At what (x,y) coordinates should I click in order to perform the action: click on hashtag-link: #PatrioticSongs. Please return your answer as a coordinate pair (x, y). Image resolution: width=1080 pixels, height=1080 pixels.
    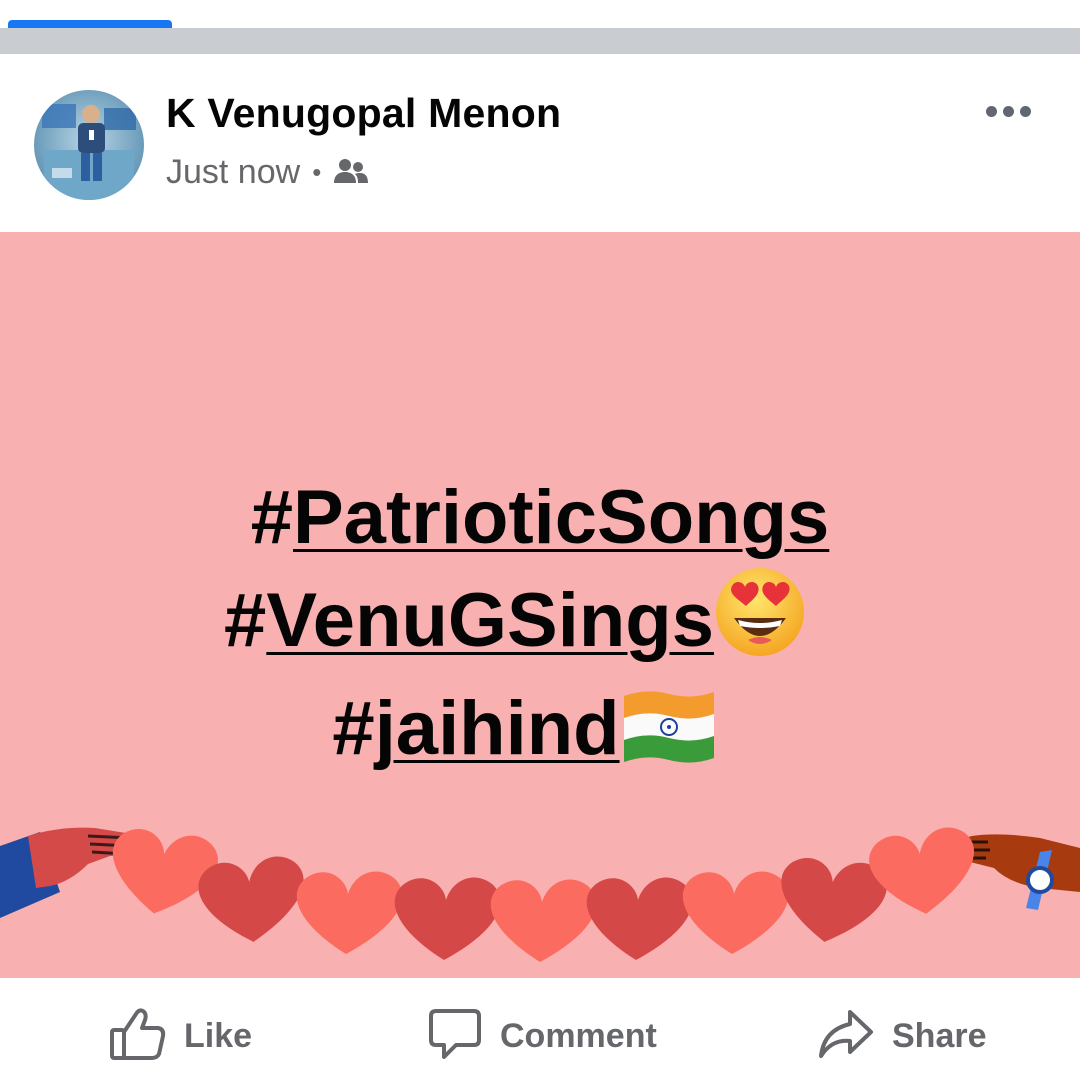
    Looking at the image, I should click on (540, 517).